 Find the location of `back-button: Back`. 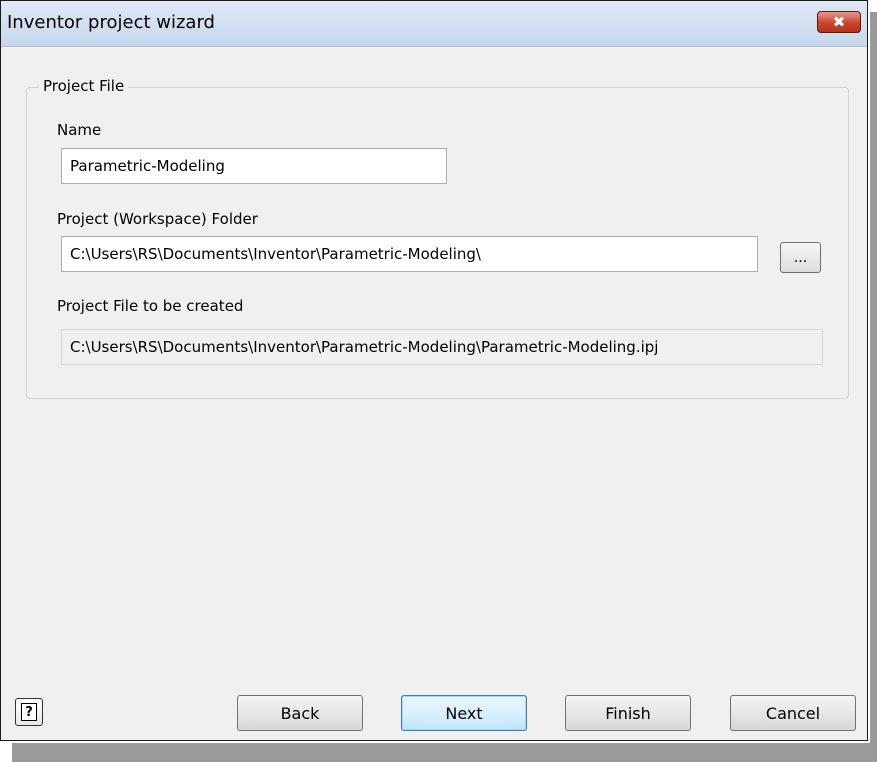

back-button: Back is located at coordinates (300, 713).